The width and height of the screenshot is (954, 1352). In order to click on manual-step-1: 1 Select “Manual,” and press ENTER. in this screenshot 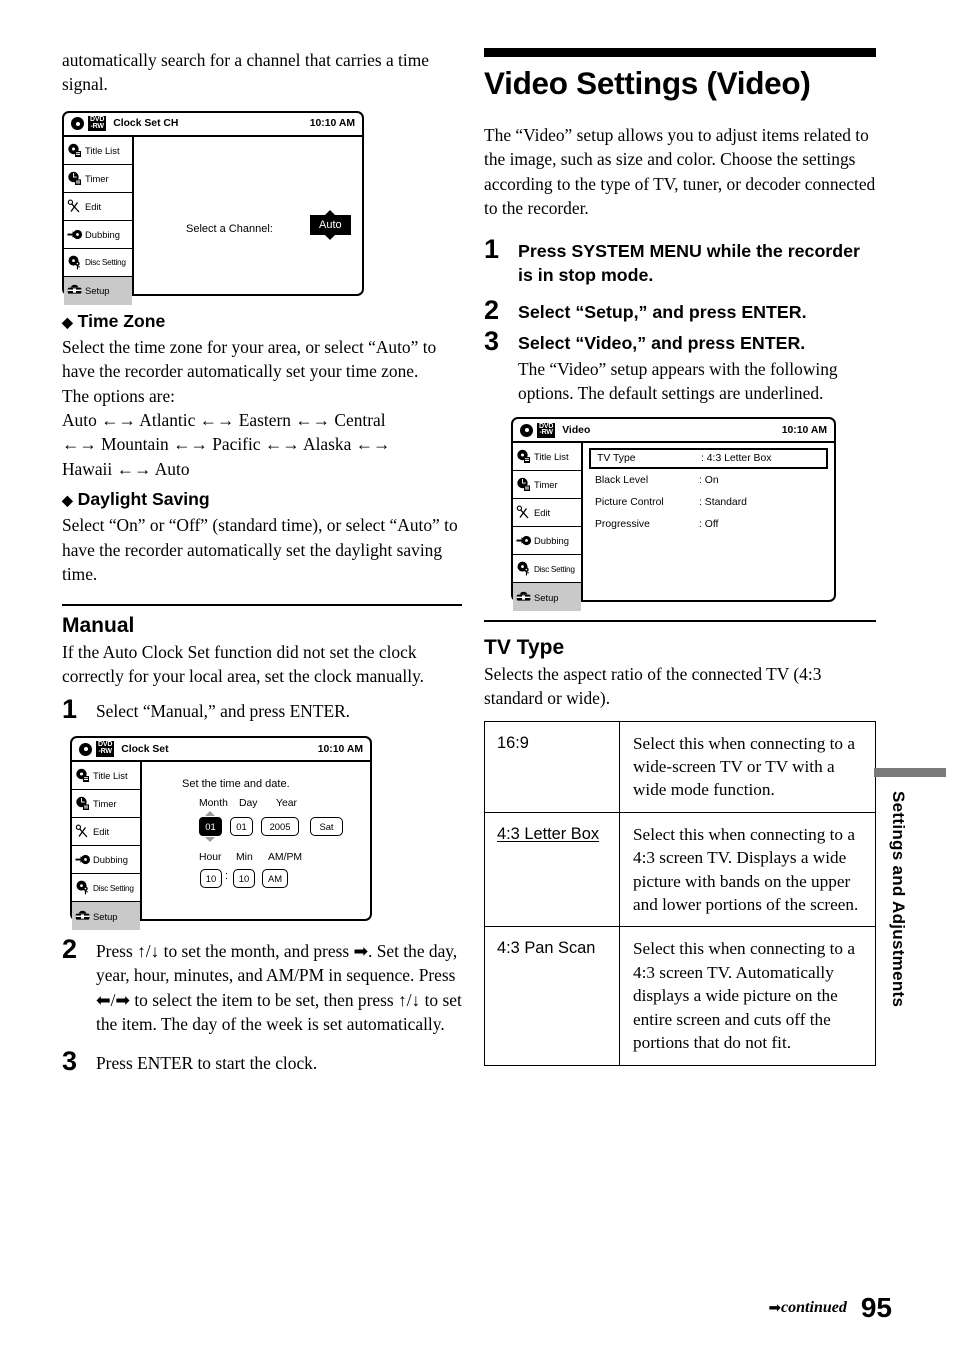, I will do `click(262, 708)`.